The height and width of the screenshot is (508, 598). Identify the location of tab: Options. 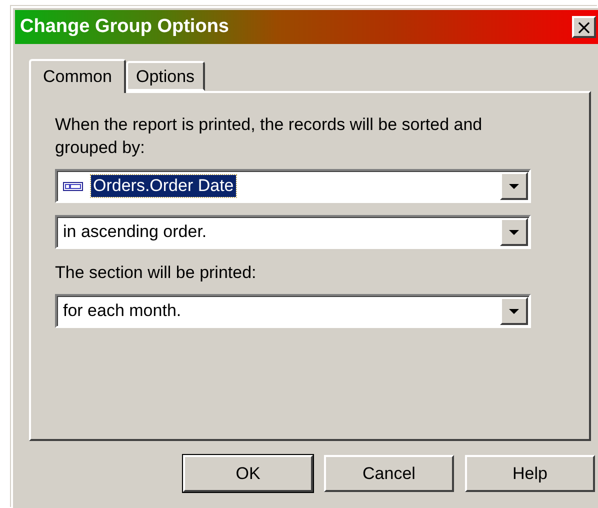
(165, 76).